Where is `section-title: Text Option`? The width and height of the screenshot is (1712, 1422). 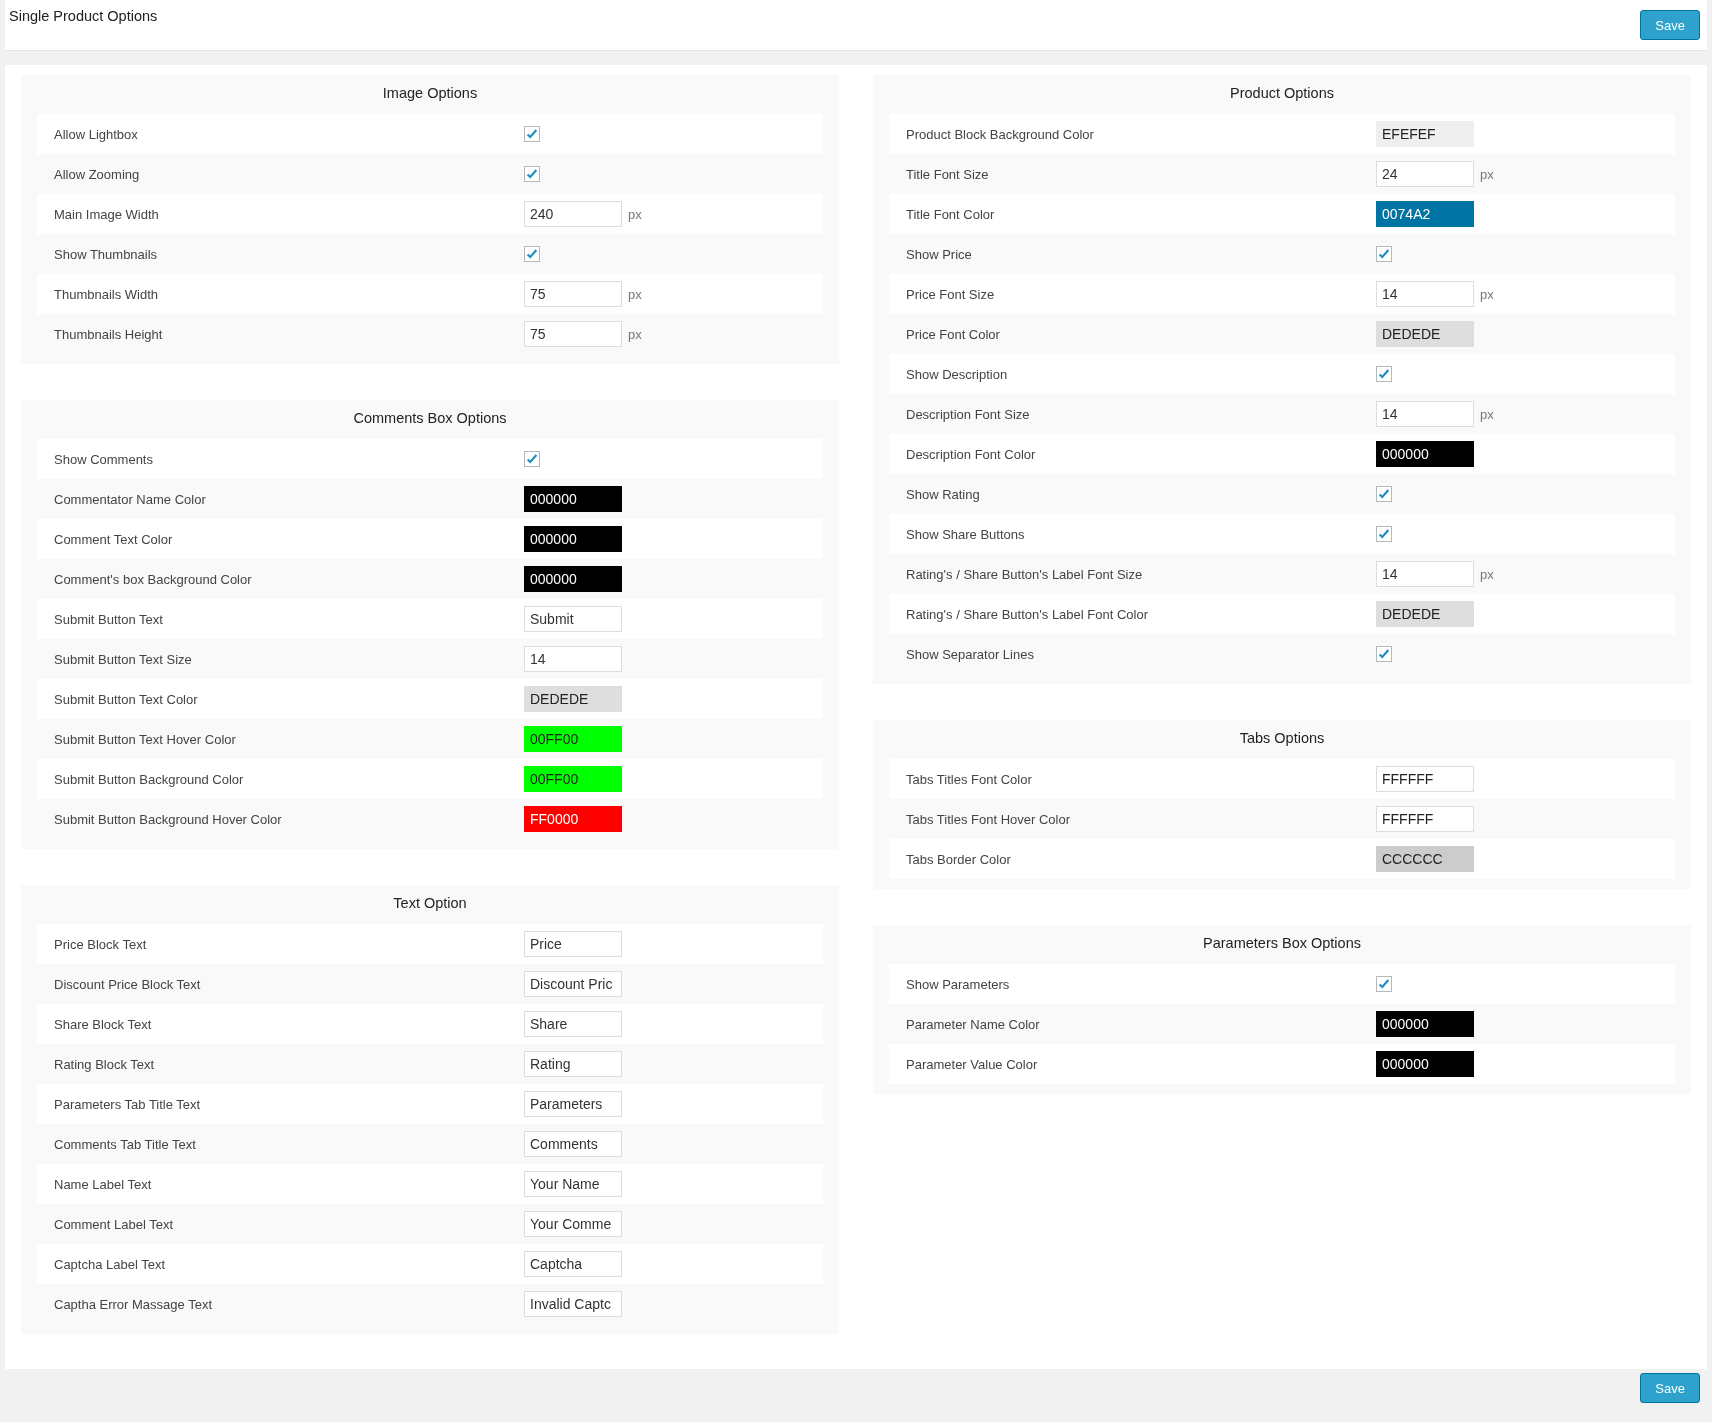
section-title: Text Option is located at coordinates (430, 903).